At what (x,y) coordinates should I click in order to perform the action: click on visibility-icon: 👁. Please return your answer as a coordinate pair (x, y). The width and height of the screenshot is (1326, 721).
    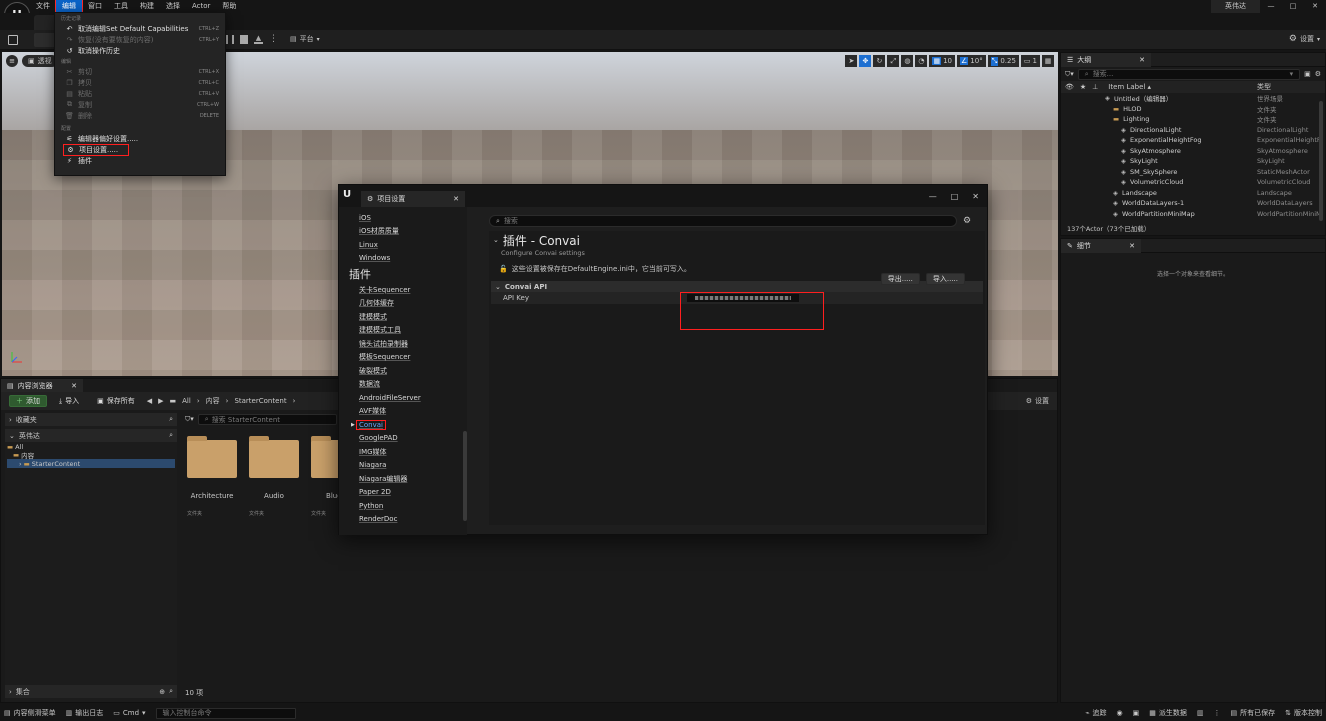
    Looking at the image, I should click on (1069, 87).